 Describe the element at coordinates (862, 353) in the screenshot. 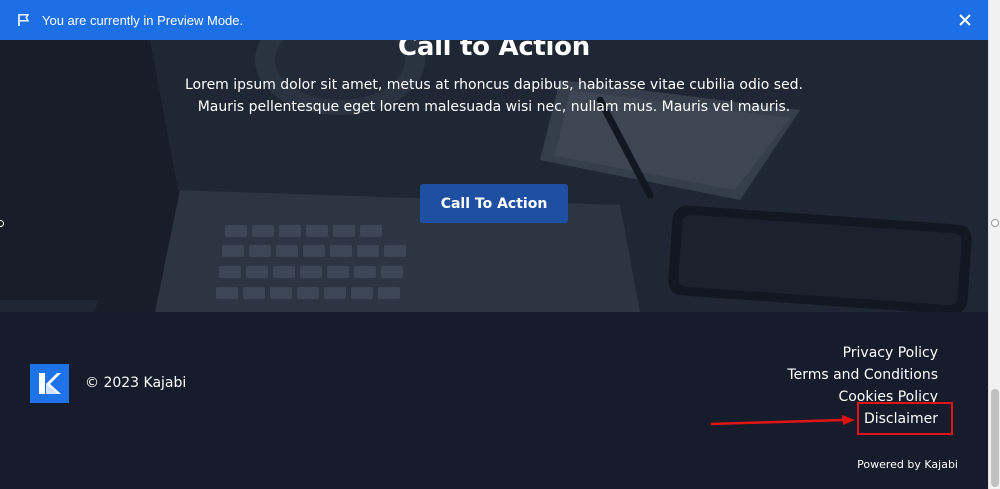

I see `privacy-policy-link: Privacy Policy` at that location.